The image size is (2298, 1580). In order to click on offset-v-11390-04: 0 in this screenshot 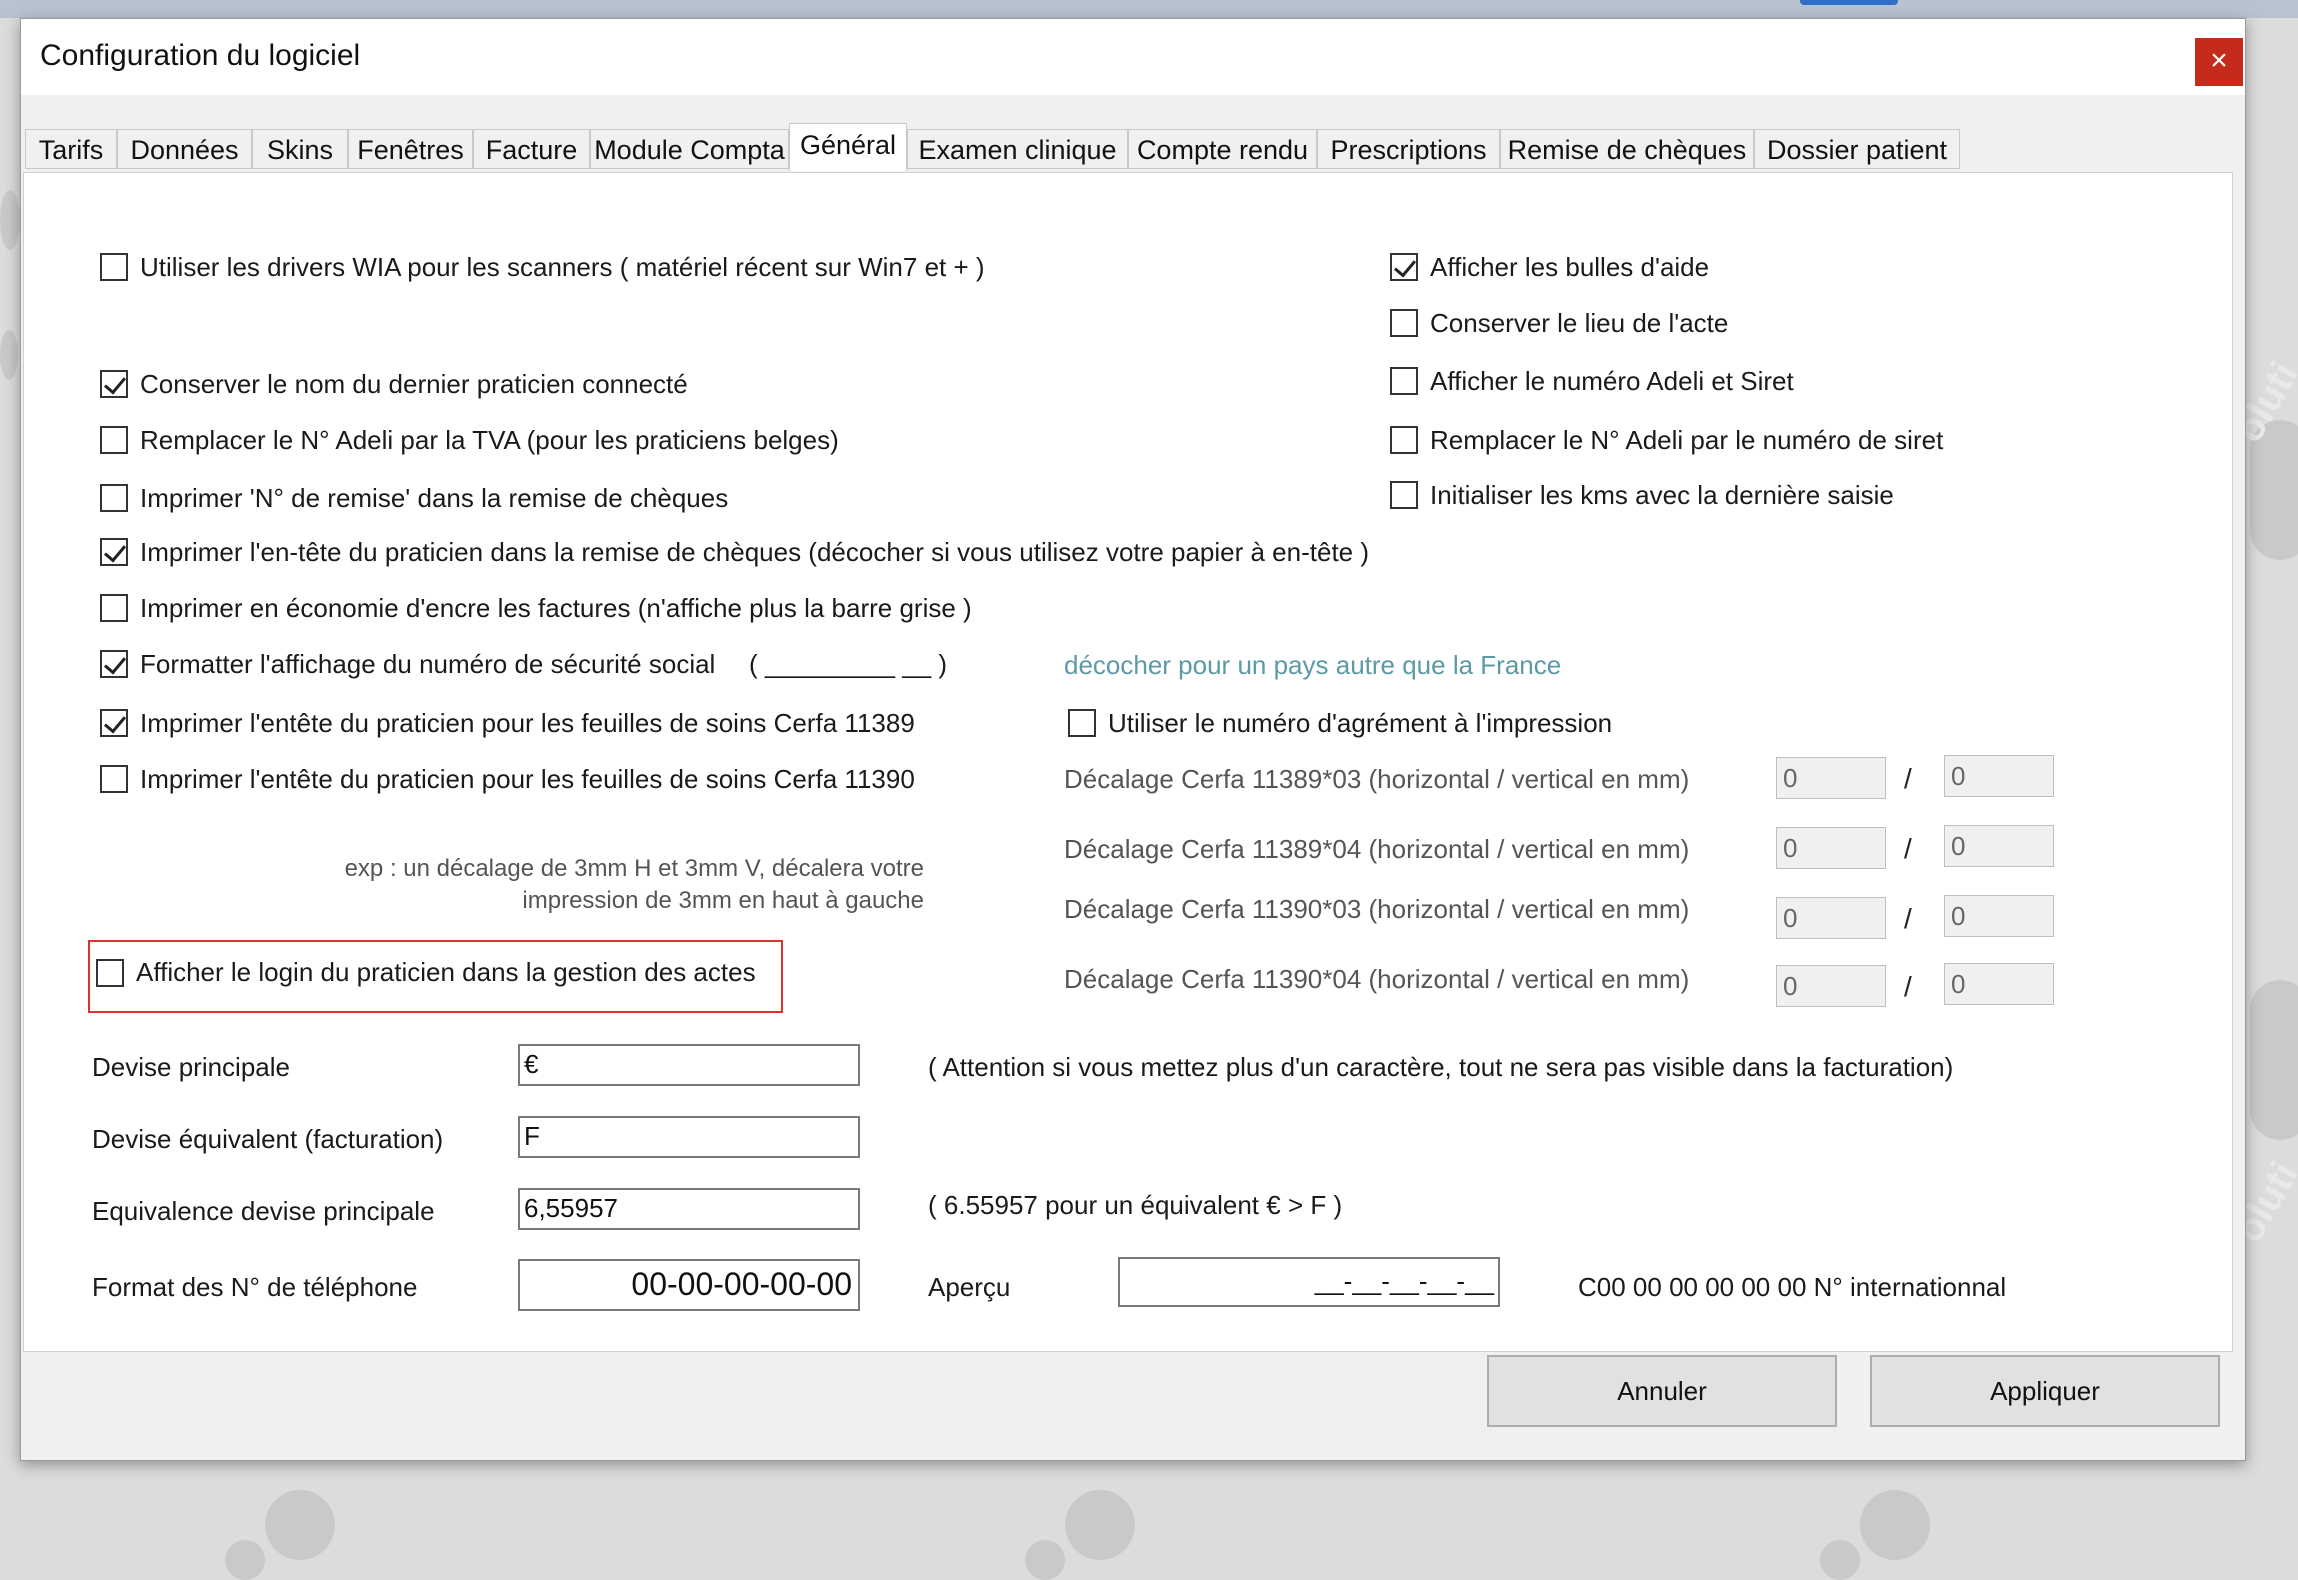, I will do `click(1999, 984)`.